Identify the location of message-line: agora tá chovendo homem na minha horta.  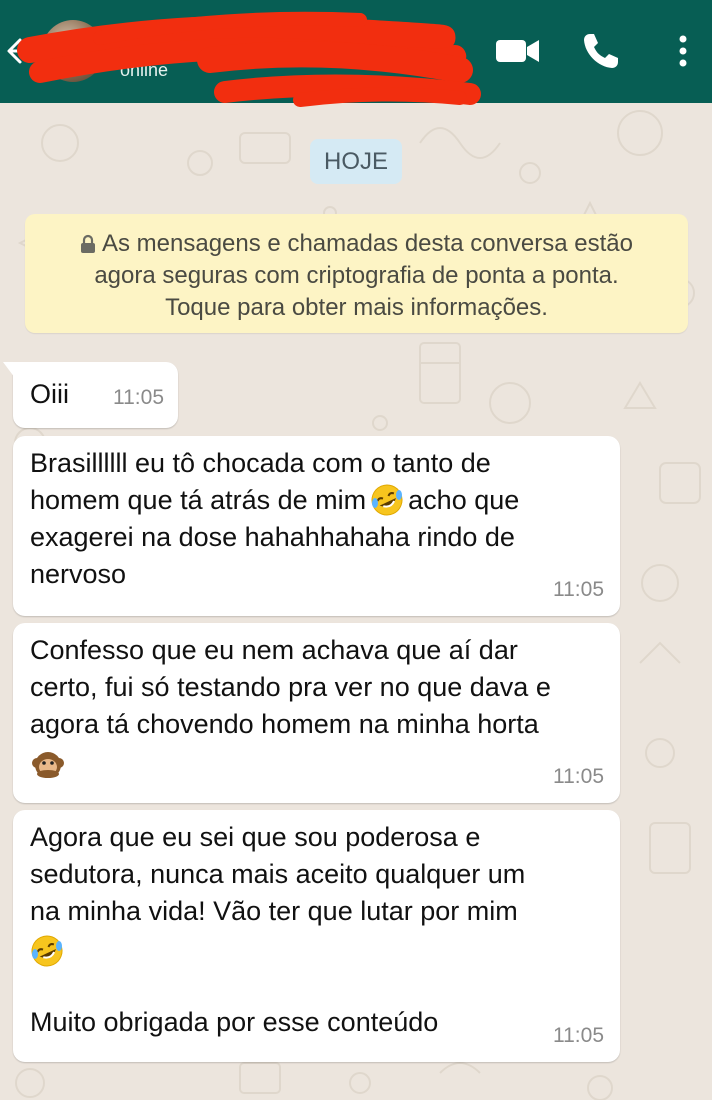
(284, 724).